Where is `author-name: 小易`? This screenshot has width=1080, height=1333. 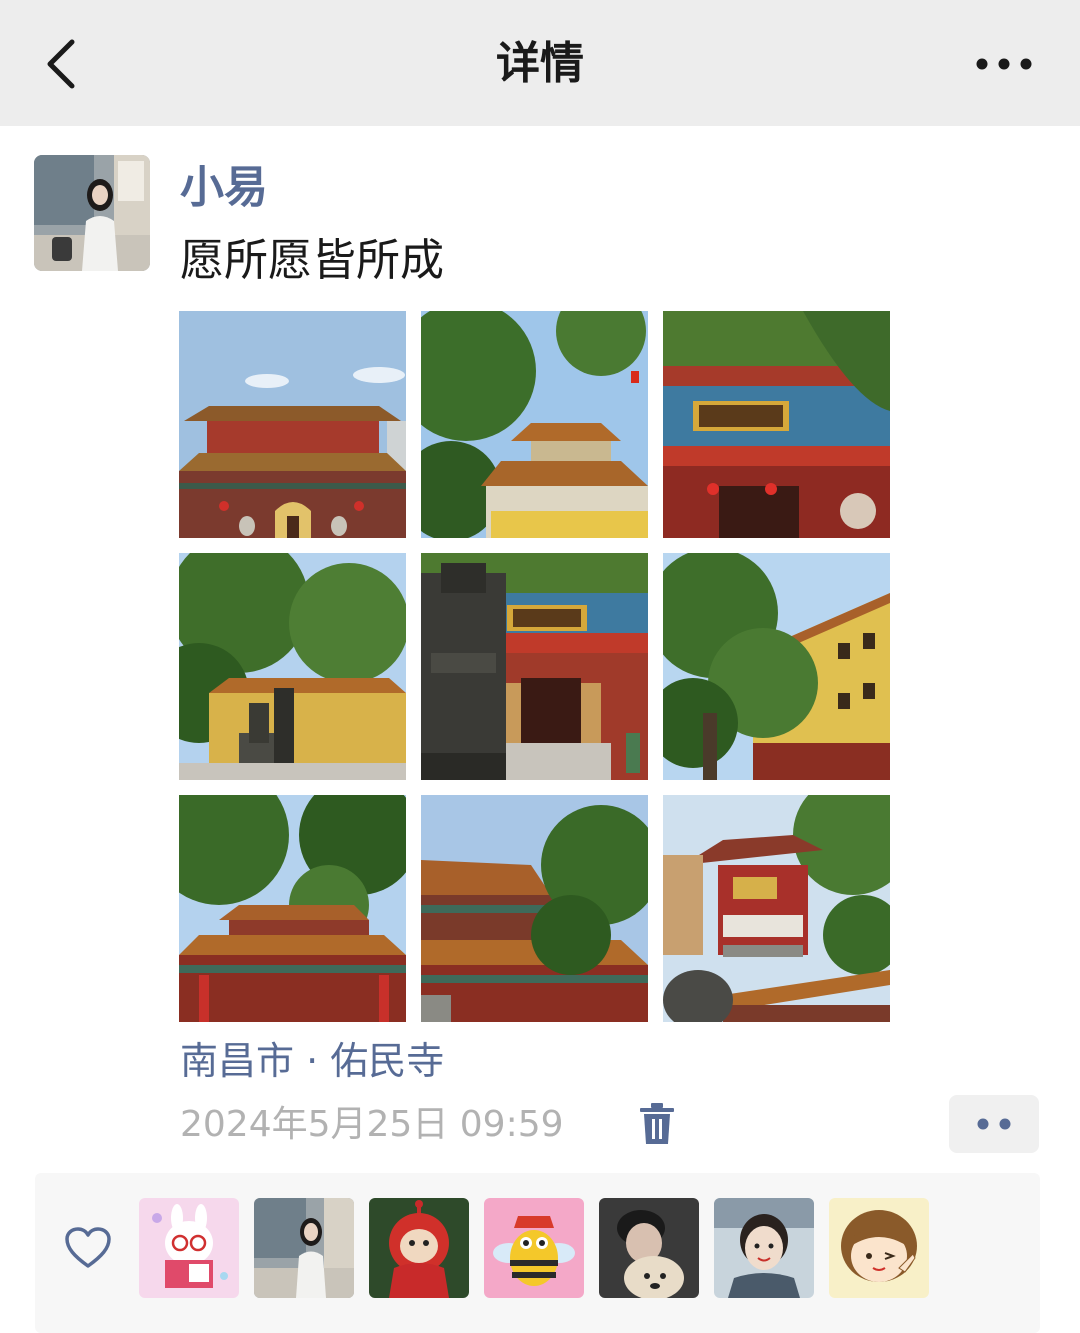 author-name: 小易 is located at coordinates (224, 188).